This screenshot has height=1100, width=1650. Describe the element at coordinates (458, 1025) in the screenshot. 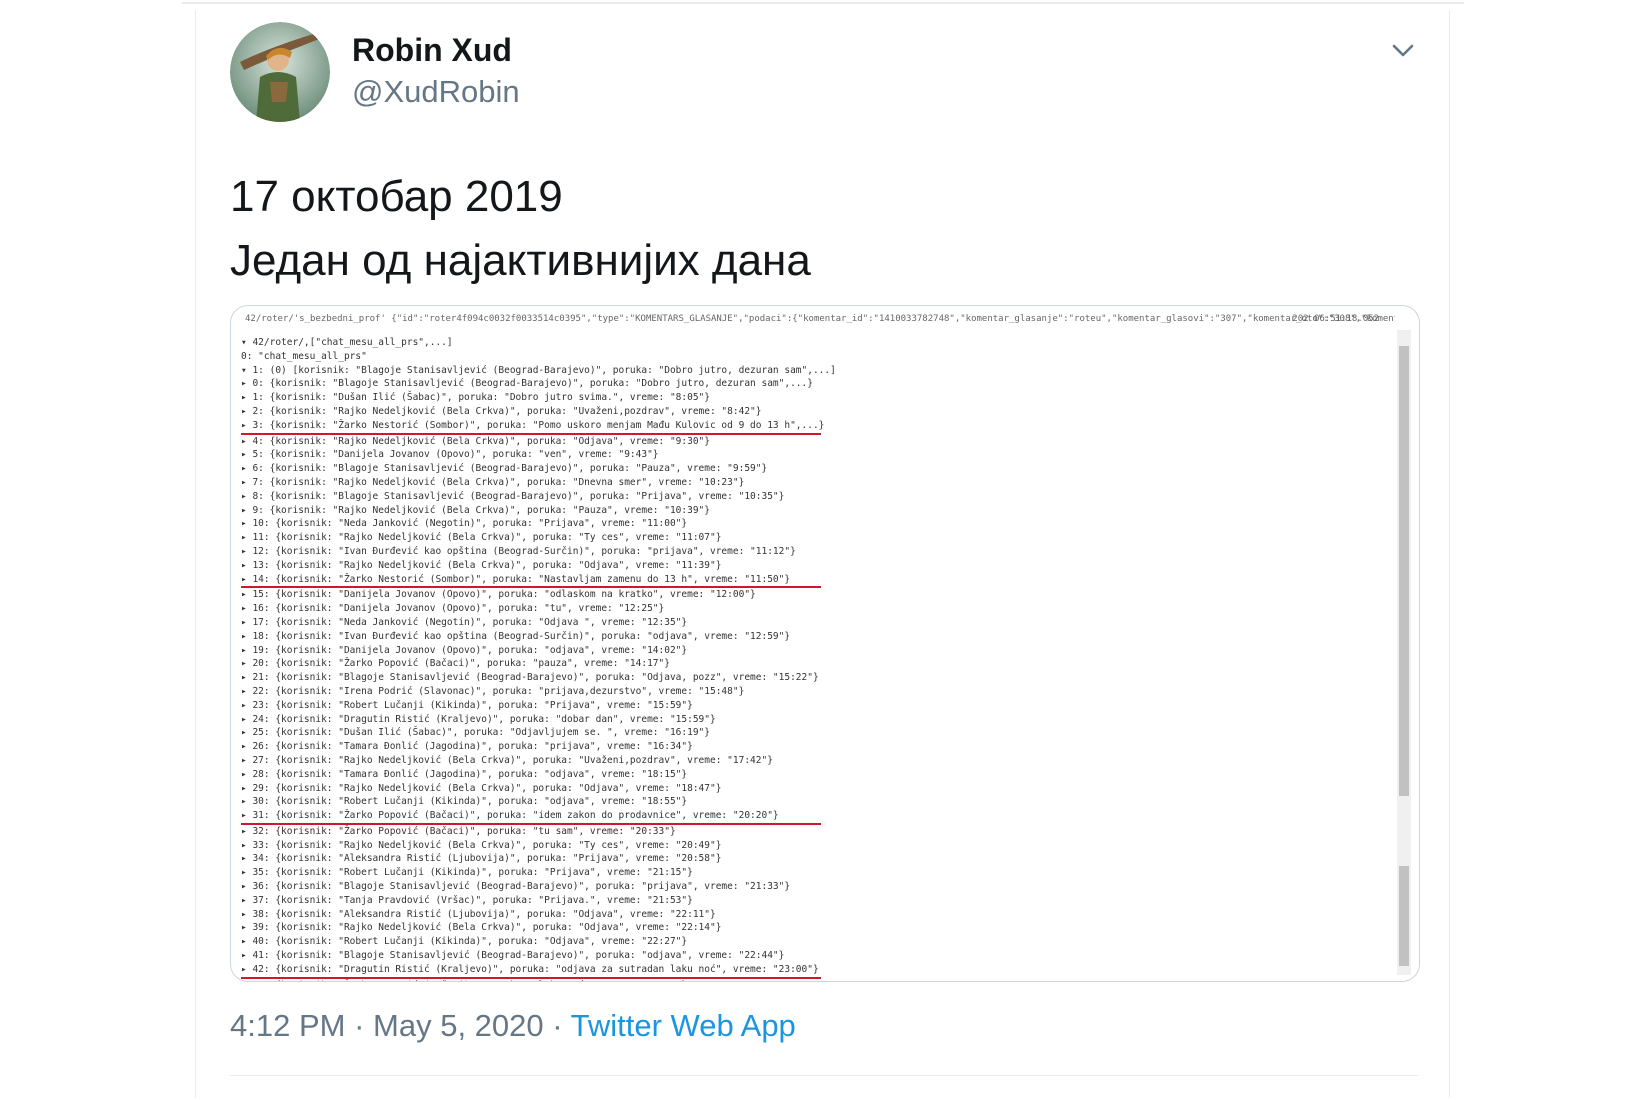

I see `tweet-date: May 5, 2020` at that location.